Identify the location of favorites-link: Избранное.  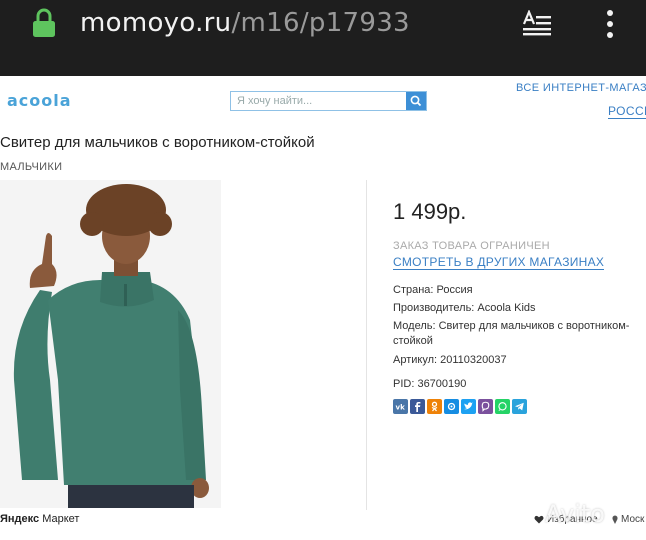
(566, 519).